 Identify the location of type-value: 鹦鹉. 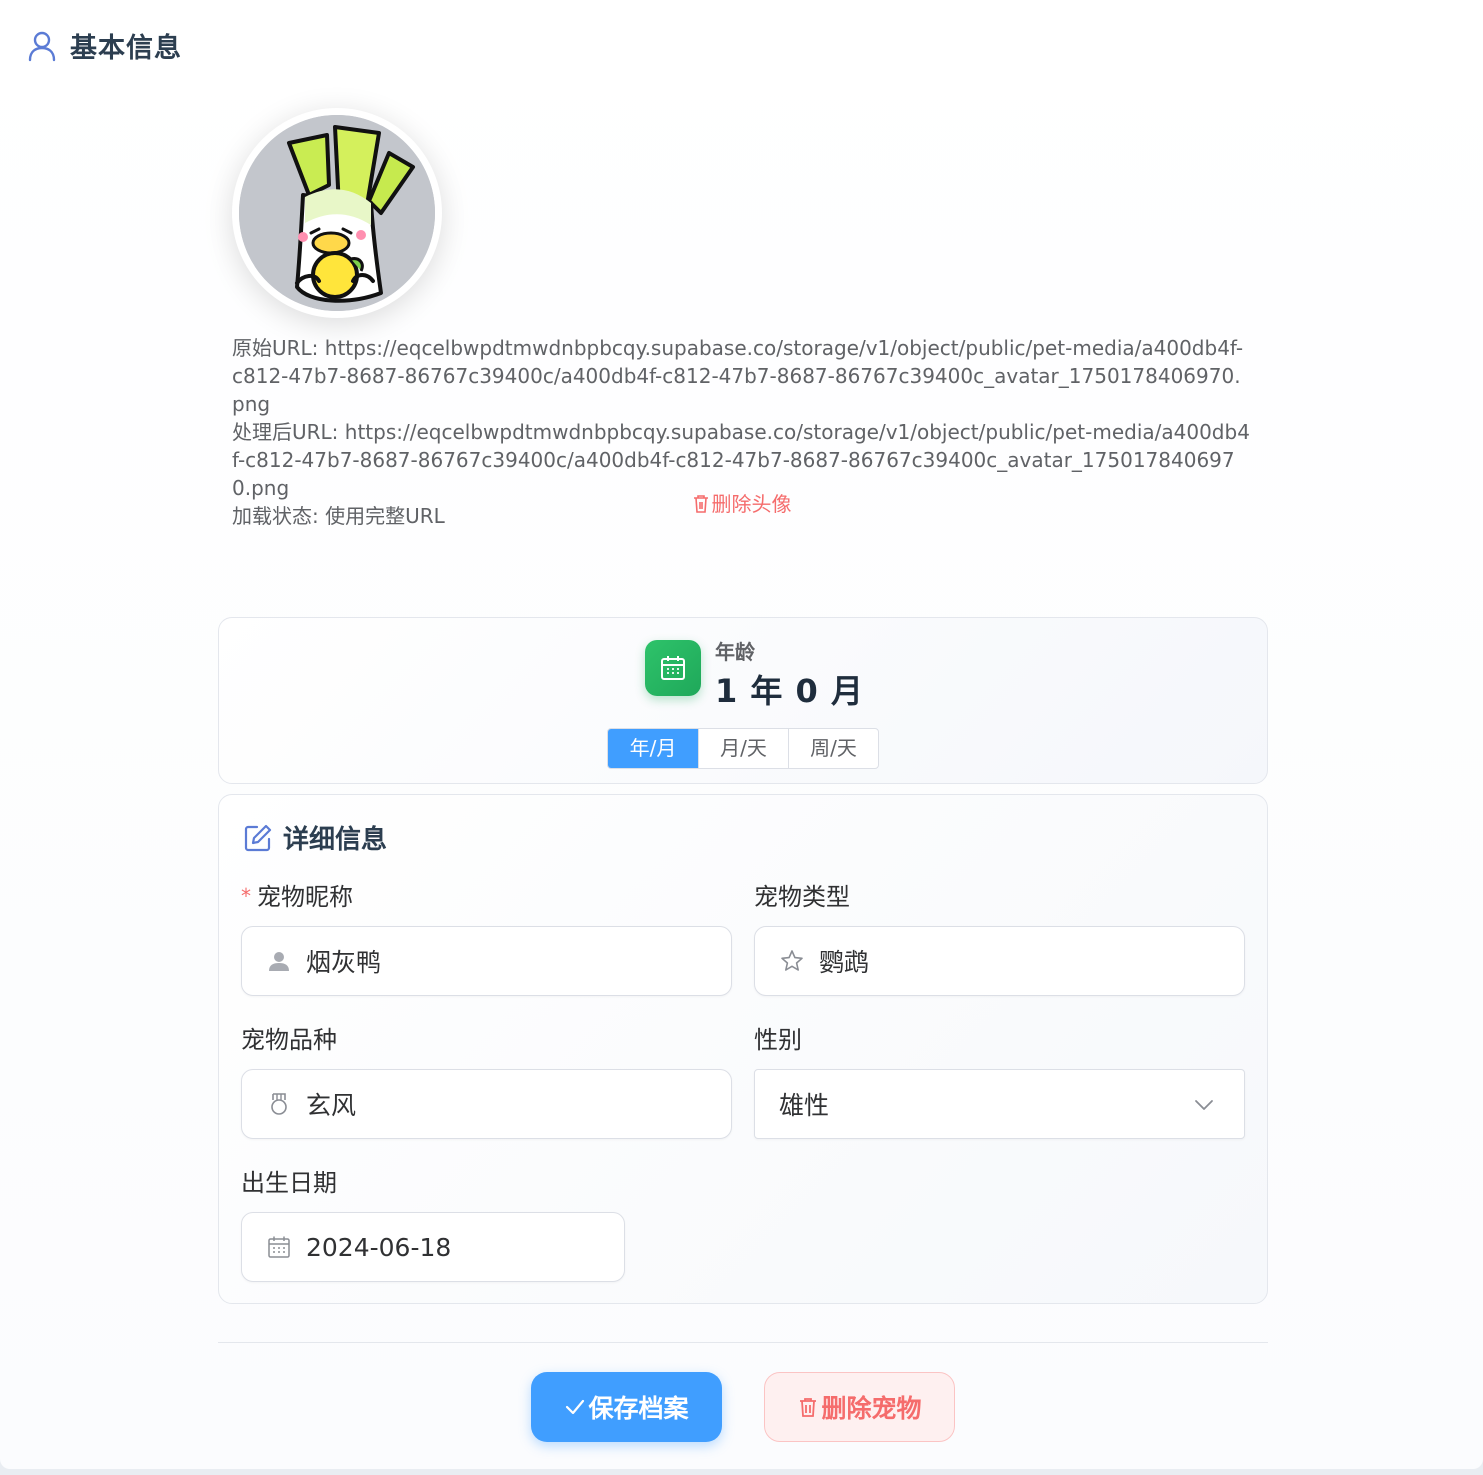
(844, 962).